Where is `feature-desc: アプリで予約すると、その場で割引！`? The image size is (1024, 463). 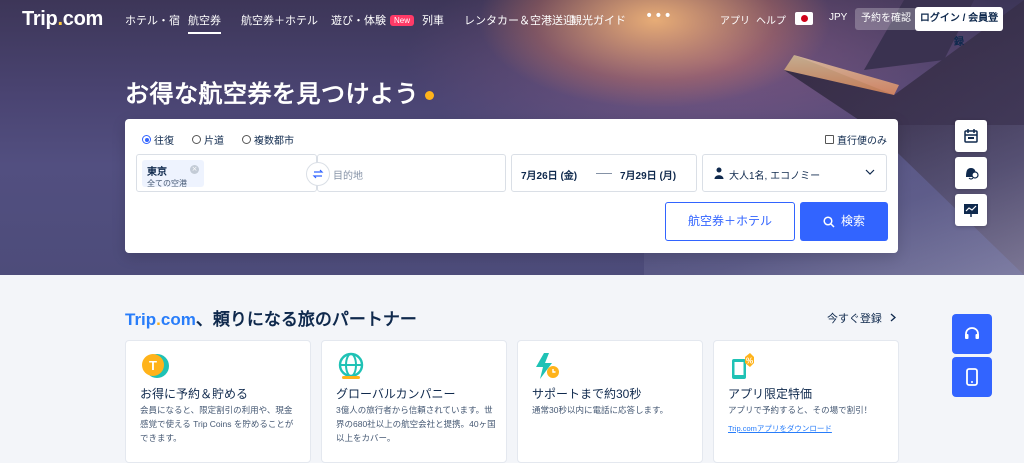 feature-desc: アプリで予約すると、その場で割引！ is located at coordinates (800, 410).